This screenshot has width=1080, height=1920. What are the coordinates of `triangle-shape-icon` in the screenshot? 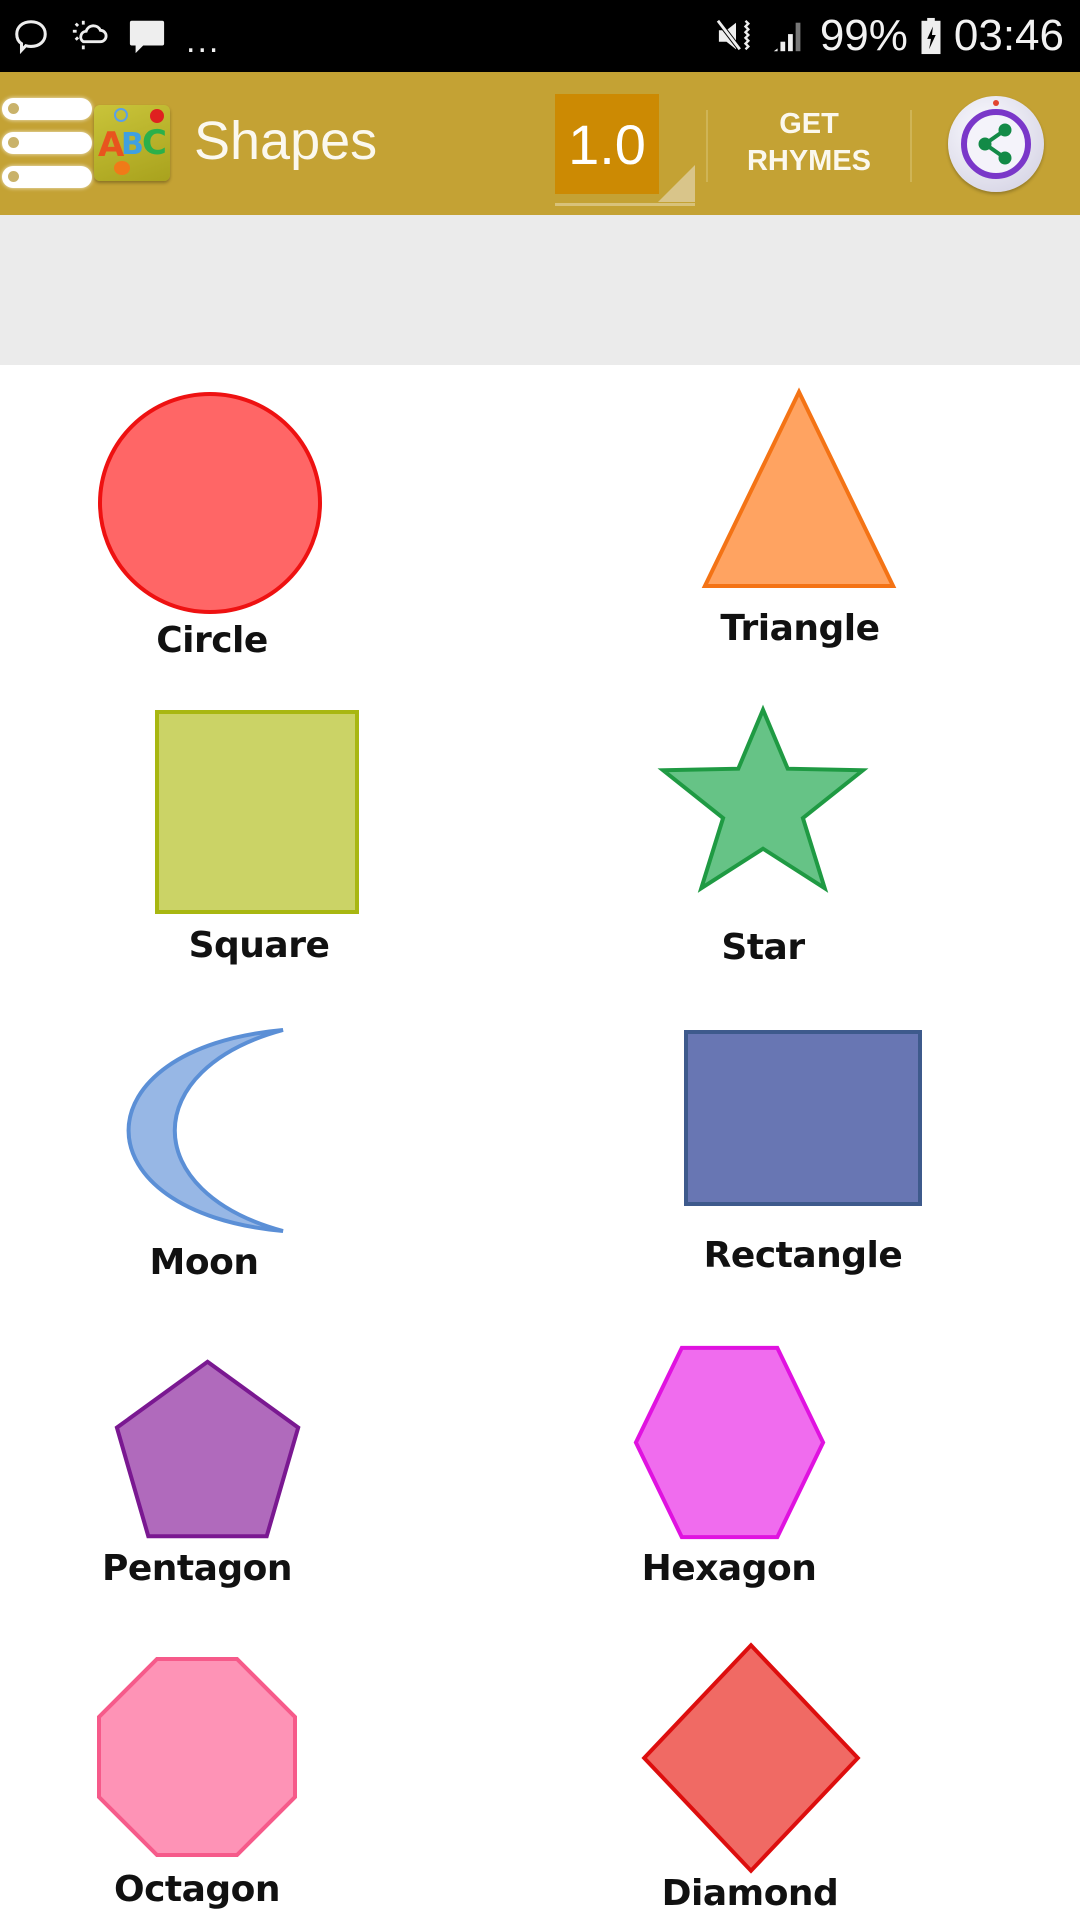 It's located at (799, 487).